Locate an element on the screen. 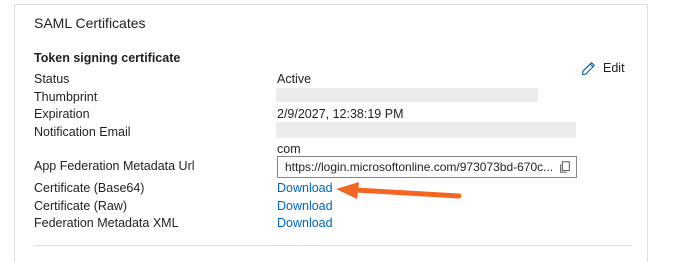  notification-email-label: Notification Email is located at coordinates (82, 132).